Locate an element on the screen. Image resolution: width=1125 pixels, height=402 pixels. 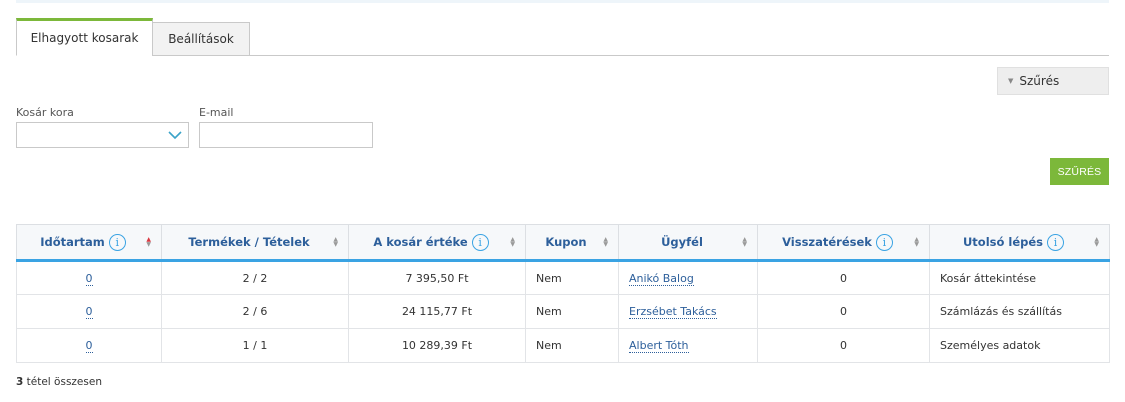
cart-value-cell: 10 289,39 Ft is located at coordinates (437, 345).